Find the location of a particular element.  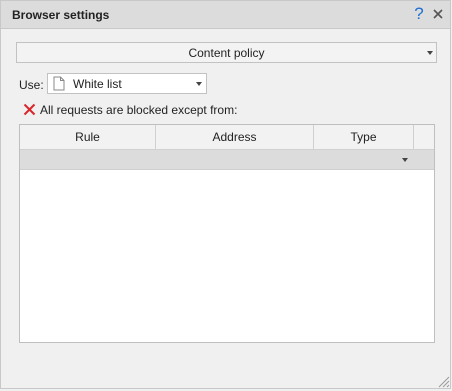

table-header: Rule Address Type is located at coordinates (227, 137).